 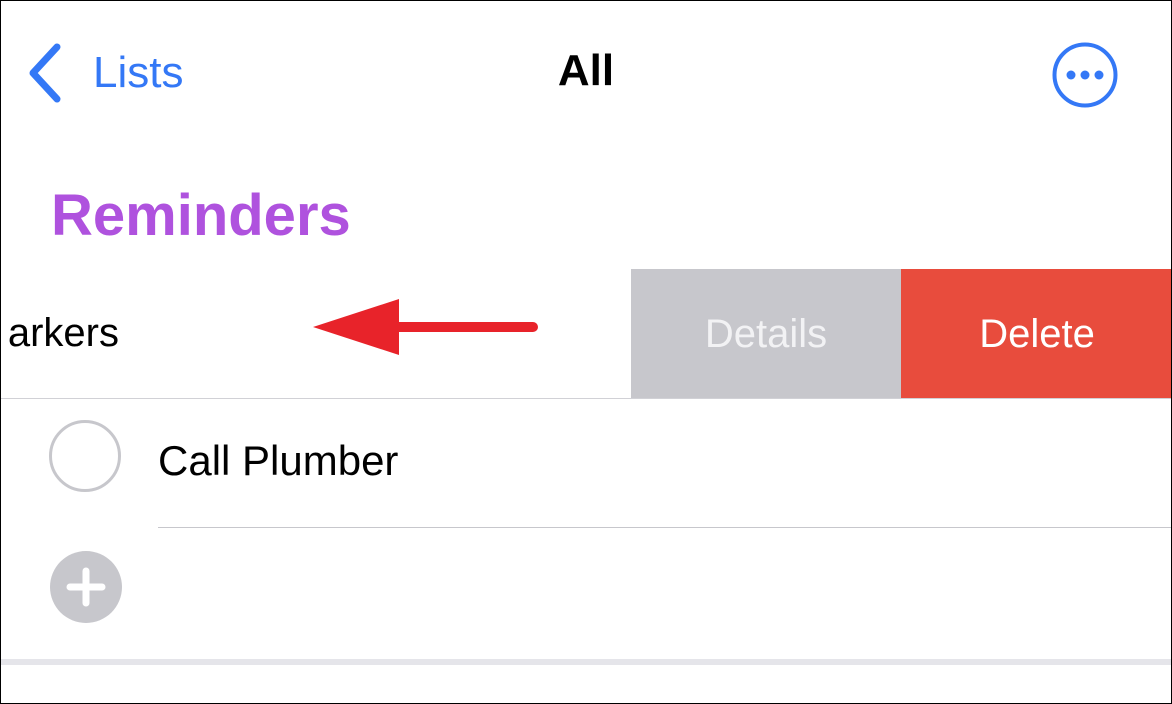 I want to click on delete-button: Delete, so click(x=1036, y=334).